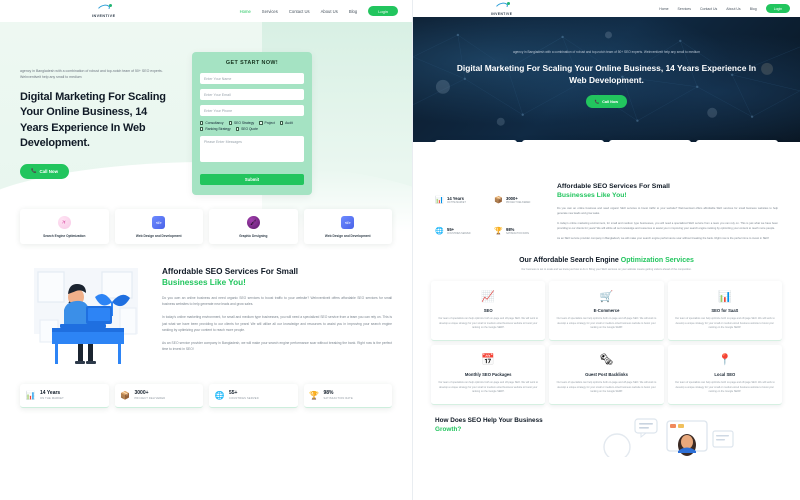  What do you see at coordinates (412, 250) in the screenshot?
I see `panel-divider` at bounding box center [412, 250].